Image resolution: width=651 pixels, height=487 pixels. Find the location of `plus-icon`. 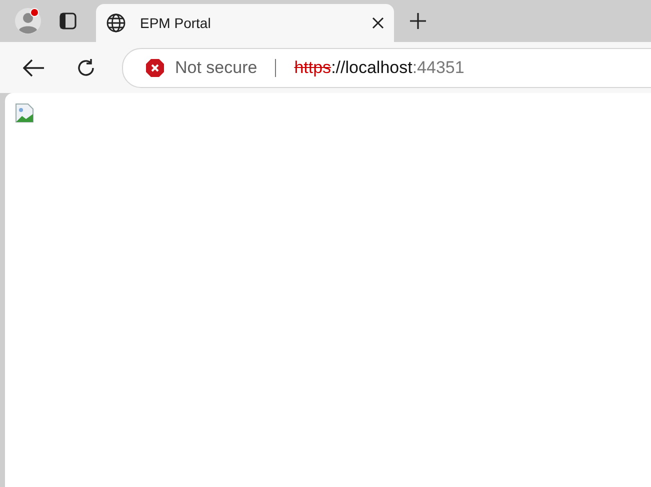

plus-icon is located at coordinates (418, 21).